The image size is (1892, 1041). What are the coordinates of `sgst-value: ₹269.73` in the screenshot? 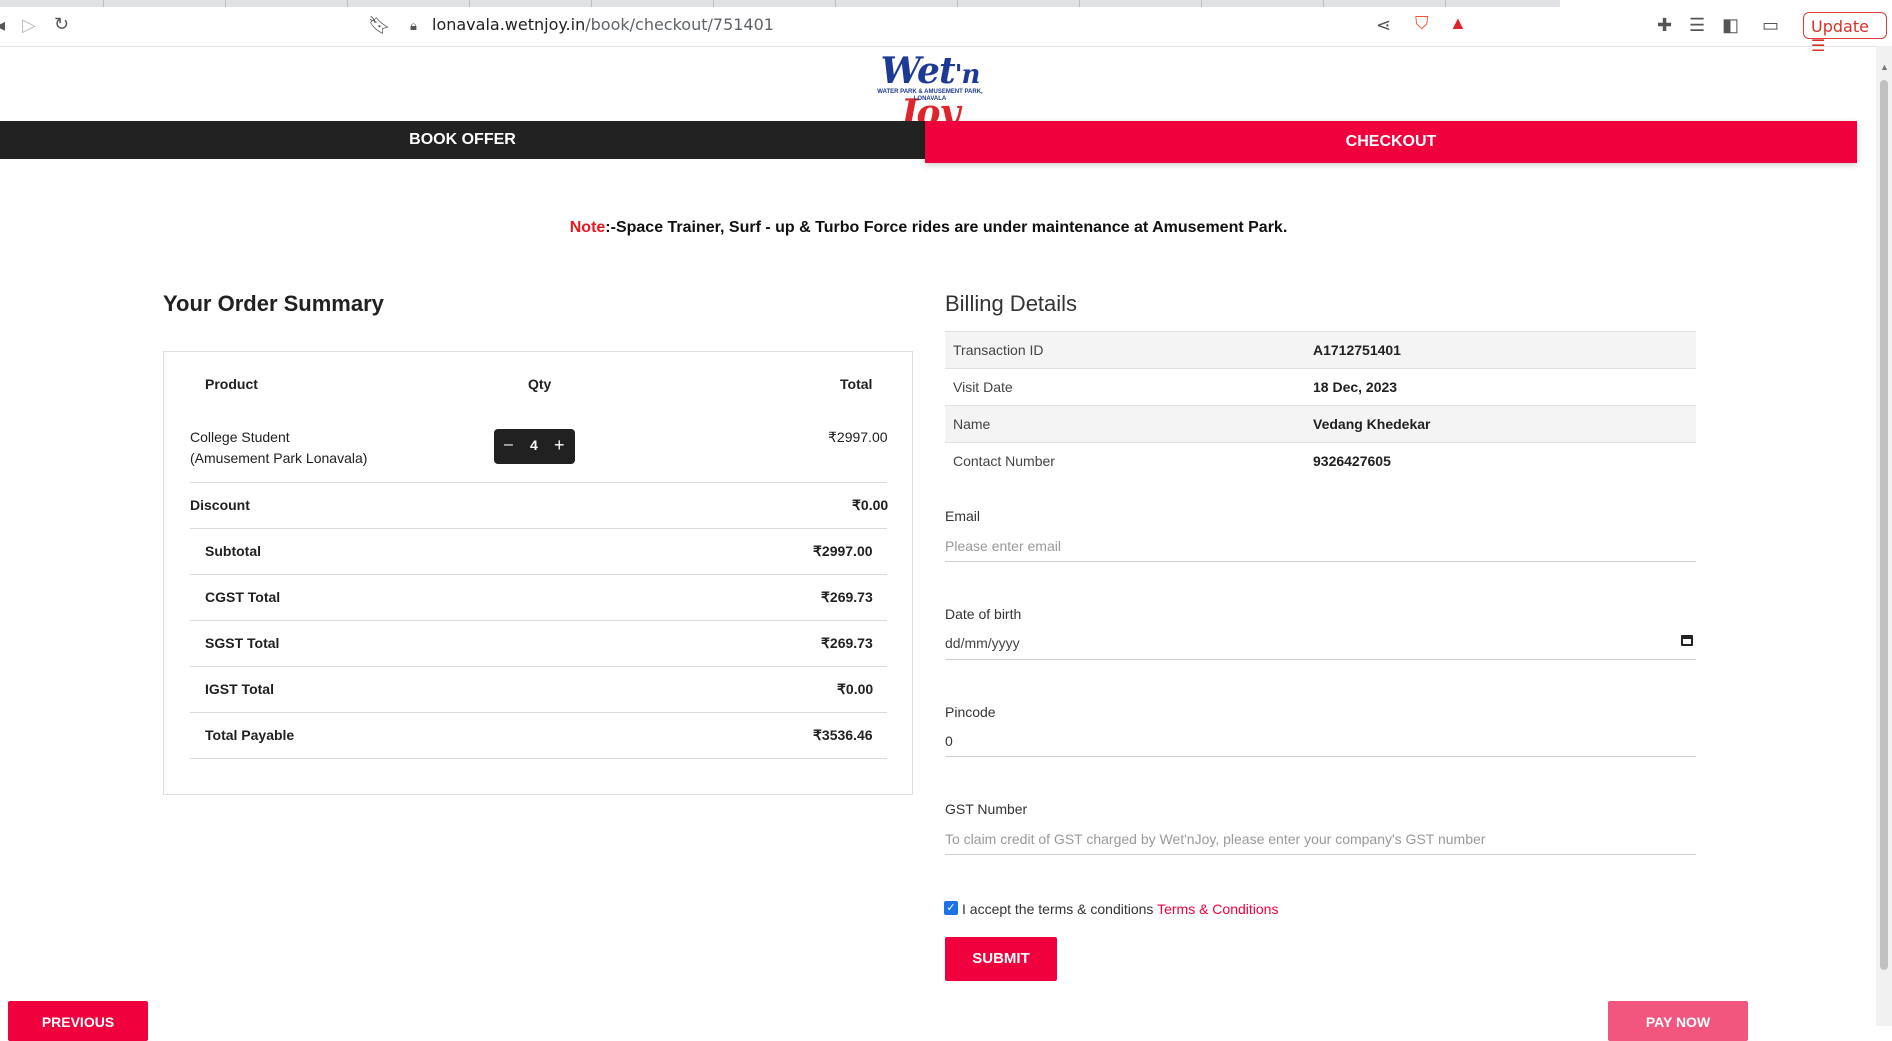 It's located at (847, 643).